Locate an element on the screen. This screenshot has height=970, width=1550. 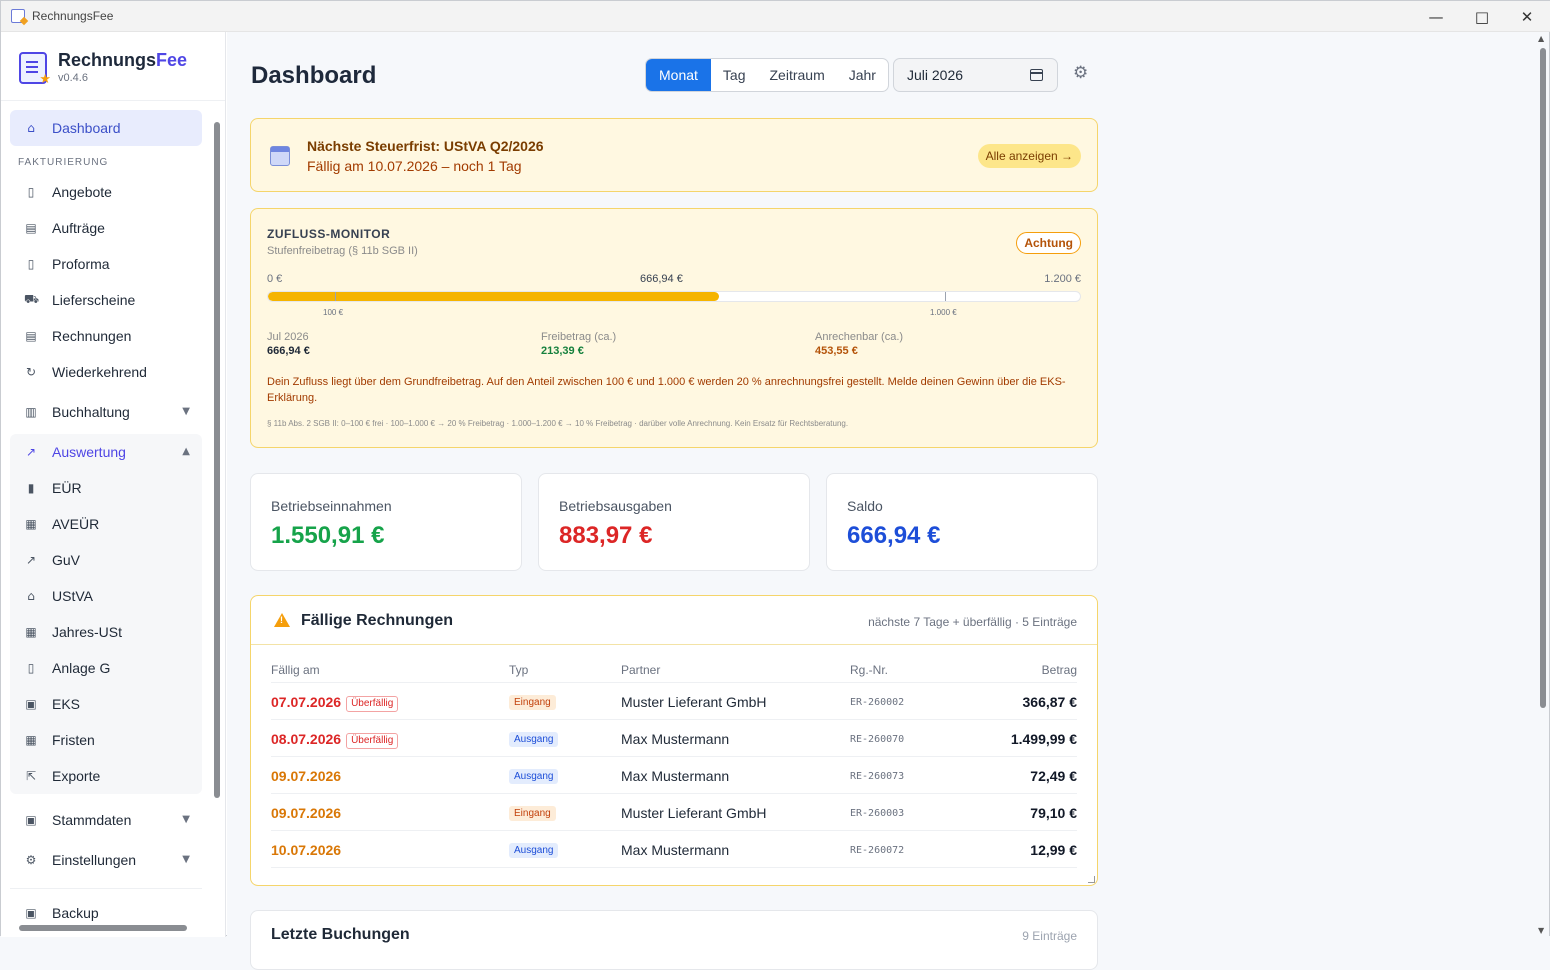
bar-min-label: 0 € is located at coordinates (275, 279).